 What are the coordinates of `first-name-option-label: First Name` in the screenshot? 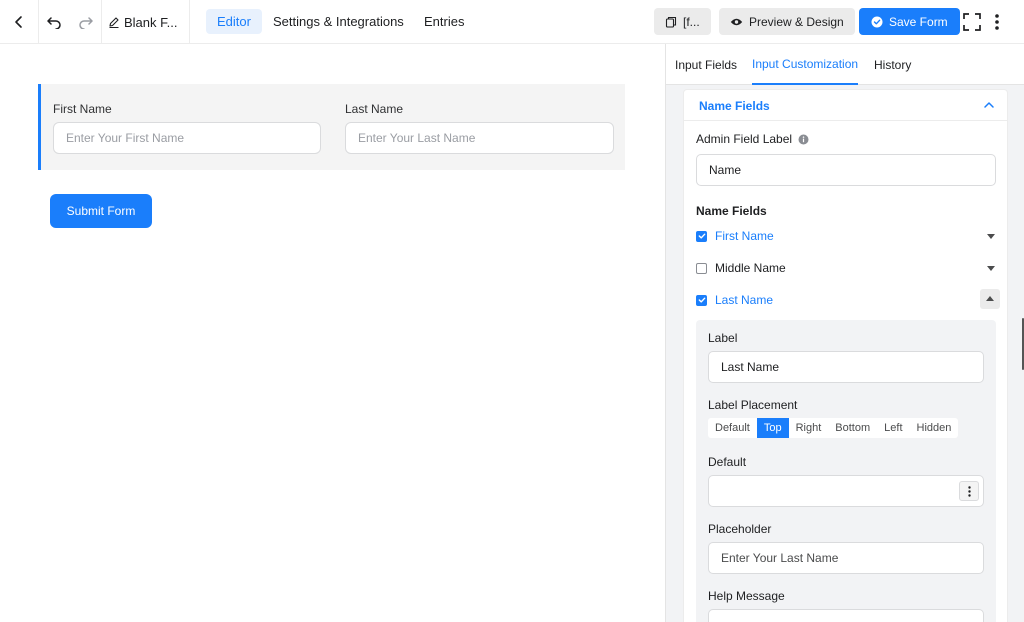 It's located at (744, 236).